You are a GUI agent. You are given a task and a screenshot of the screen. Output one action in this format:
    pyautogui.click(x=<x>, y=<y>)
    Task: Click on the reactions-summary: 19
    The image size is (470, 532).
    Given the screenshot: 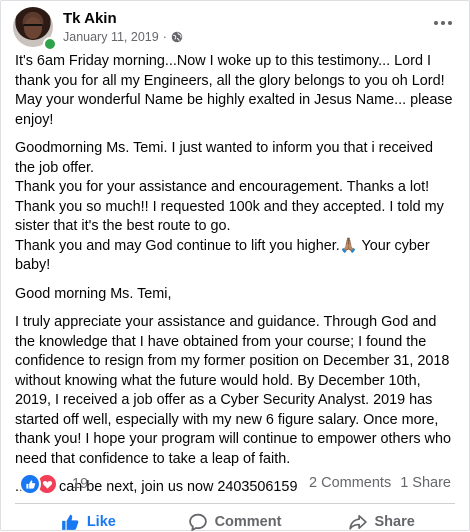 What is the action you would take?
    pyautogui.click(x=53, y=484)
    